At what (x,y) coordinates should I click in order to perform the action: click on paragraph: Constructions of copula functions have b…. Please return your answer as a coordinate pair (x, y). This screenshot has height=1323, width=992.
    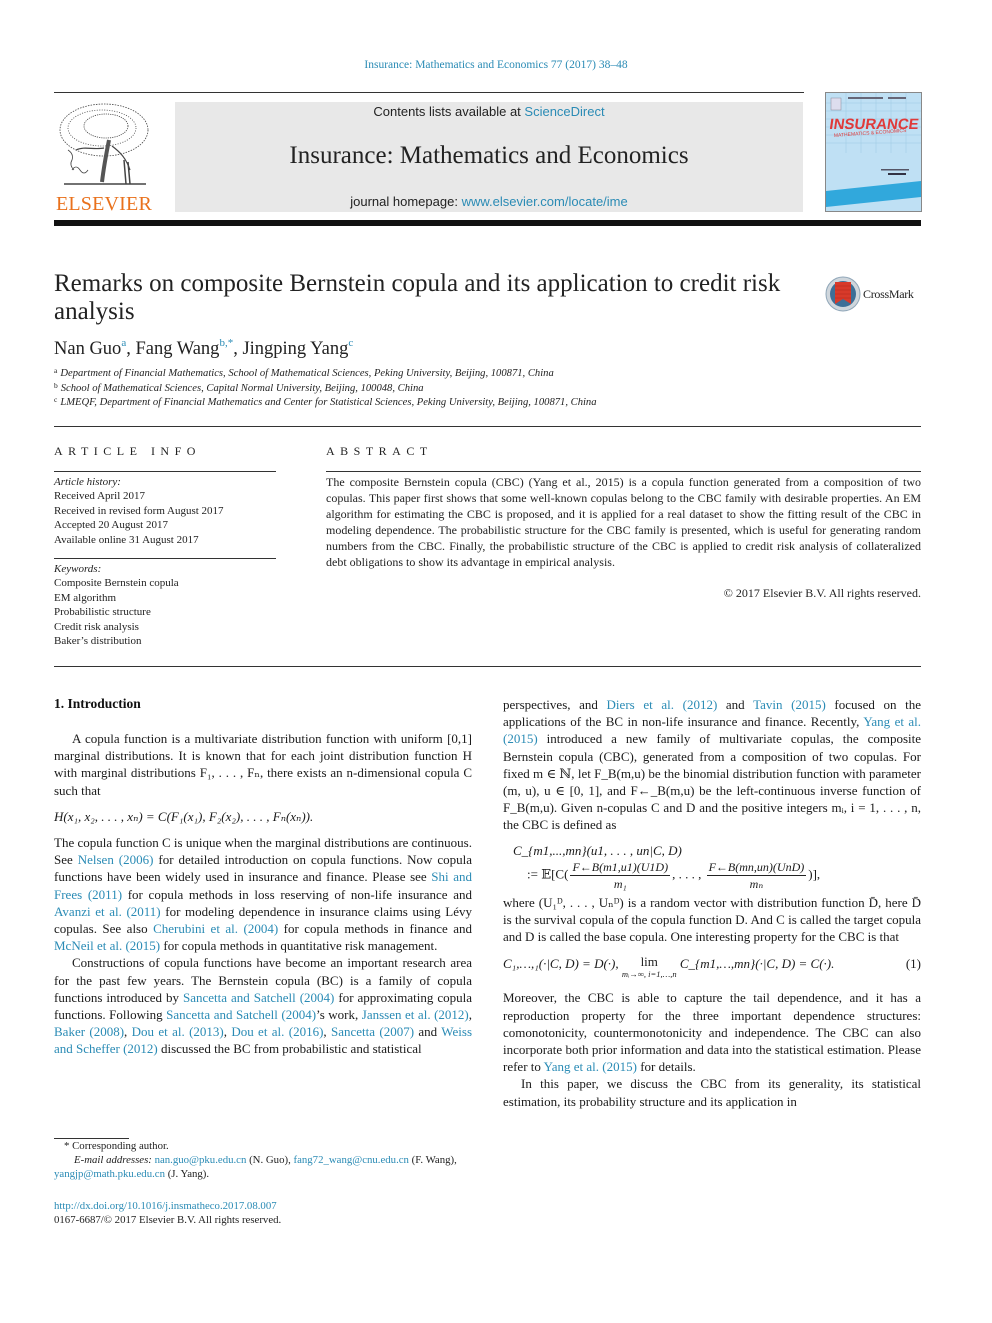
    Looking at the image, I should click on (263, 1005).